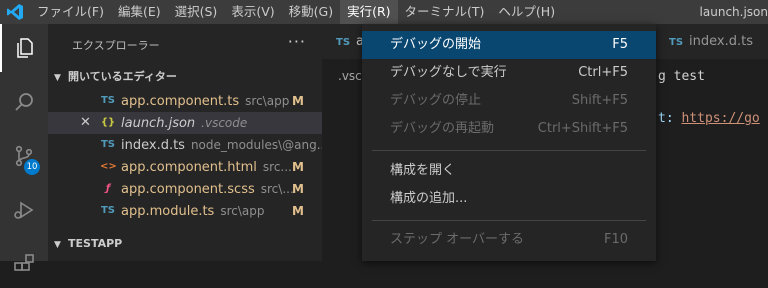 The image size is (768, 288). Describe the element at coordinates (95, 243) in the screenshot. I see `workspace-title: TESTAPP` at that location.